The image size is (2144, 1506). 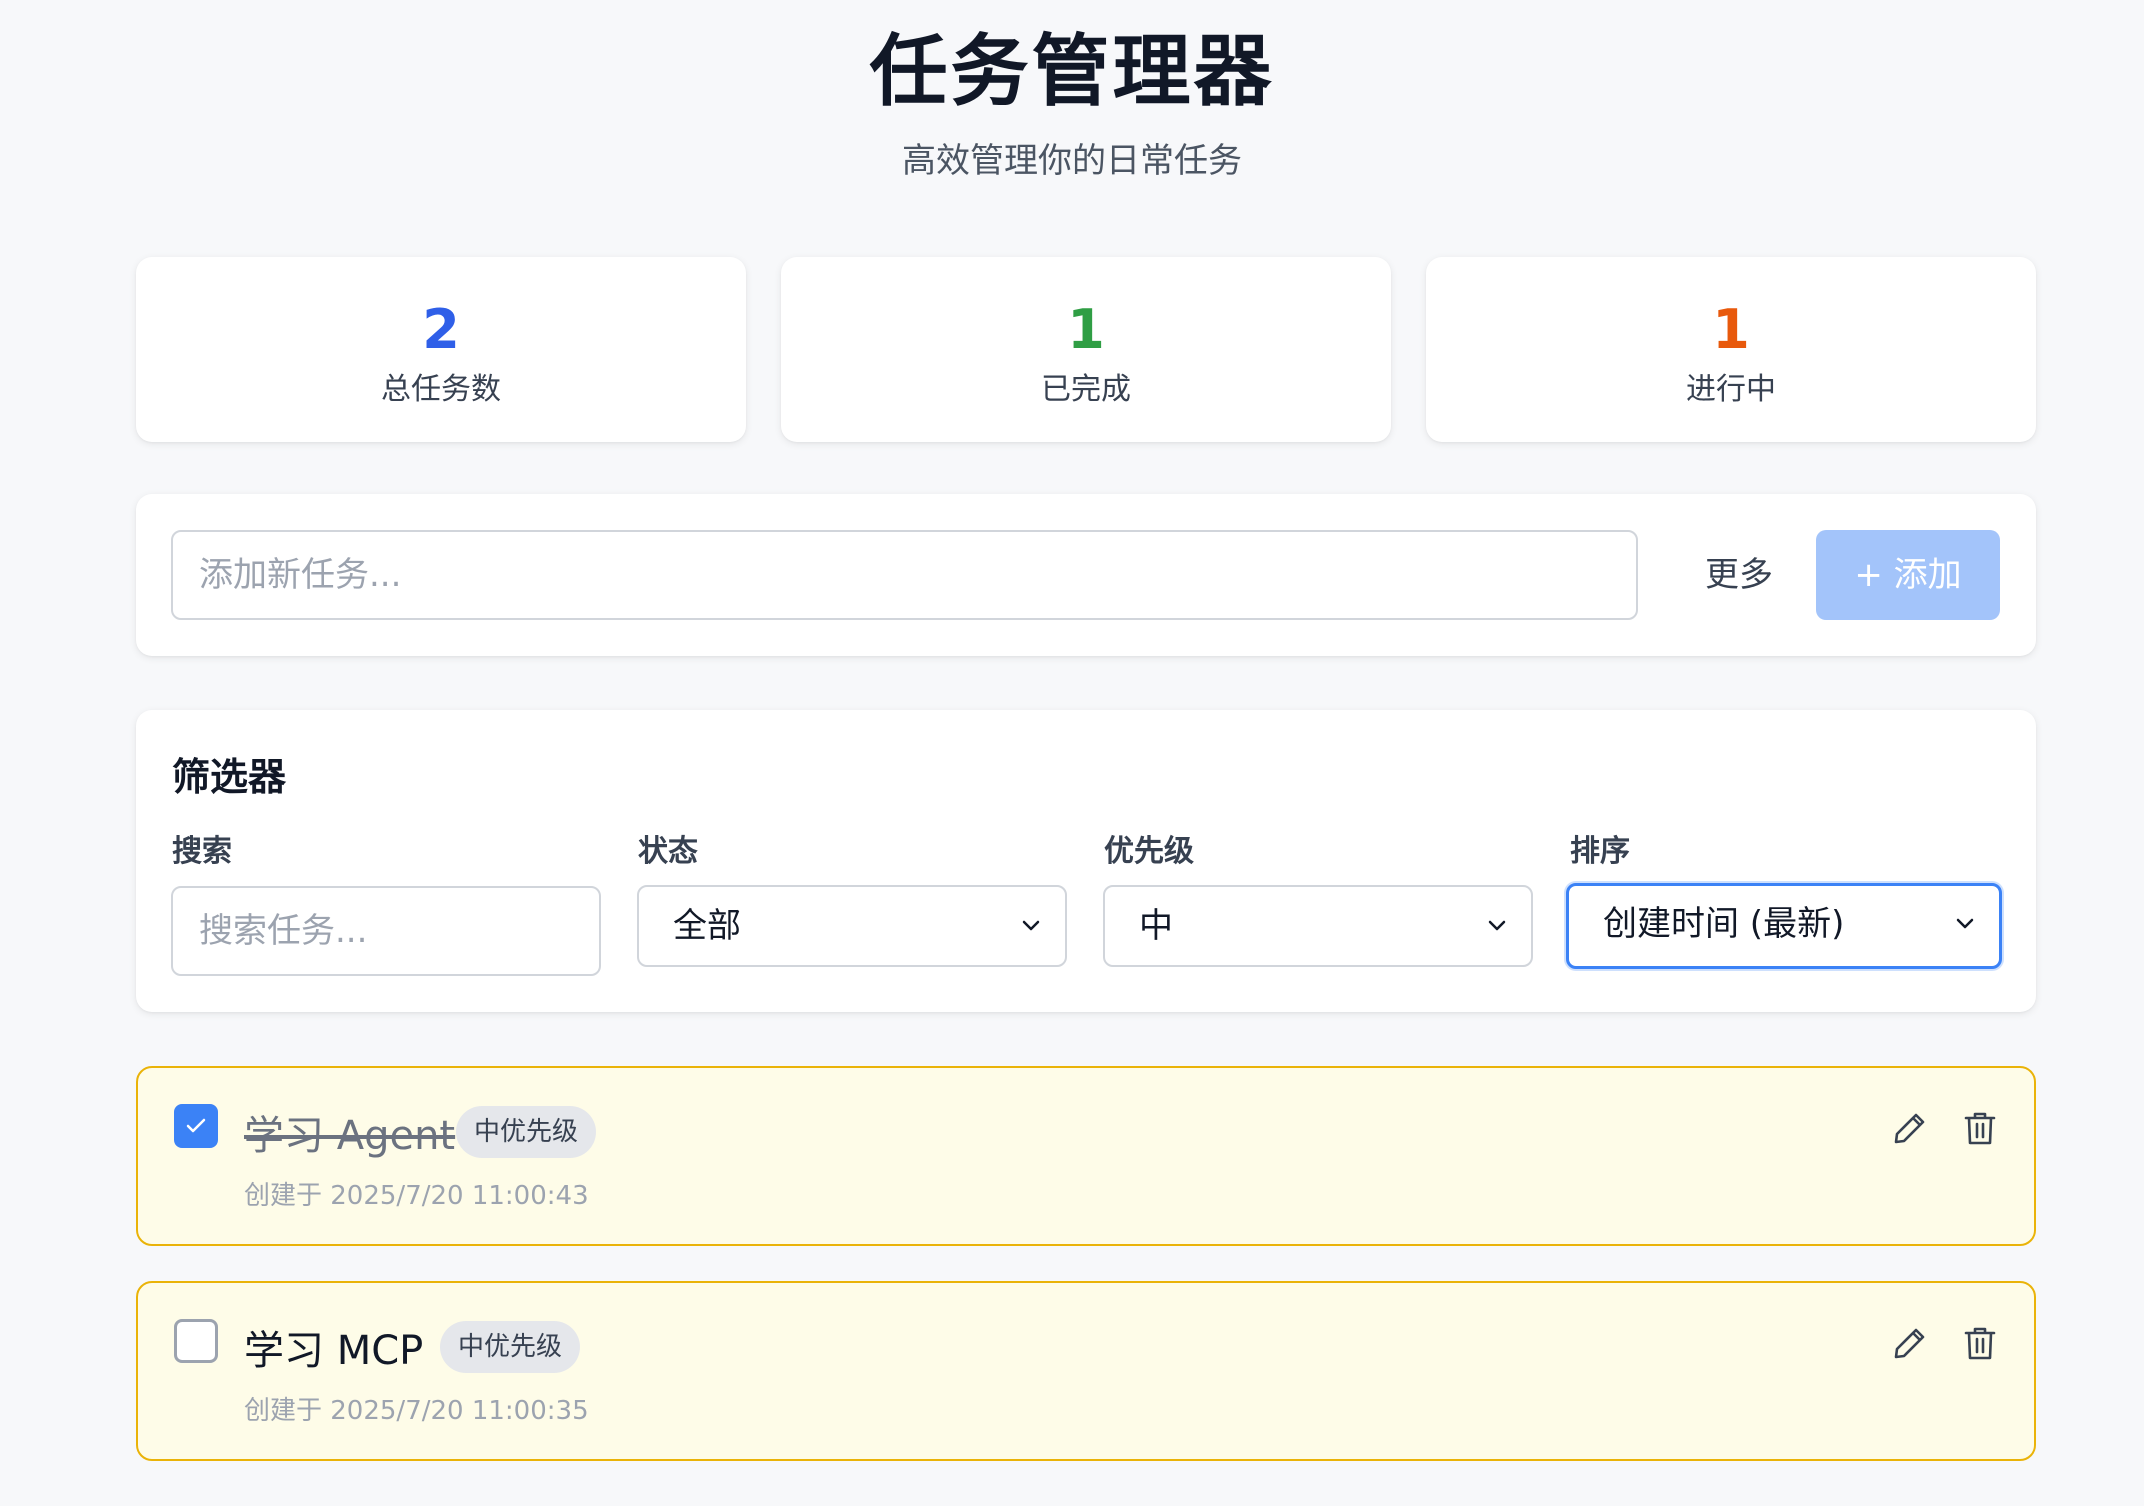 I want to click on task-title: 学习 Agent, so click(x=349, y=1136).